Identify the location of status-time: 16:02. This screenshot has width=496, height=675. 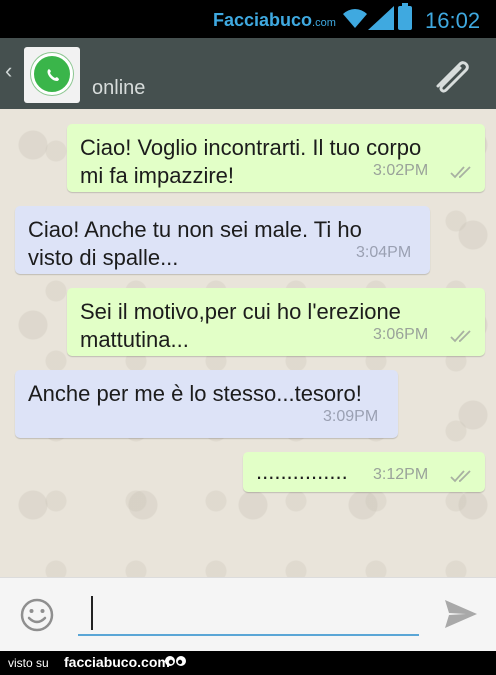
(453, 20).